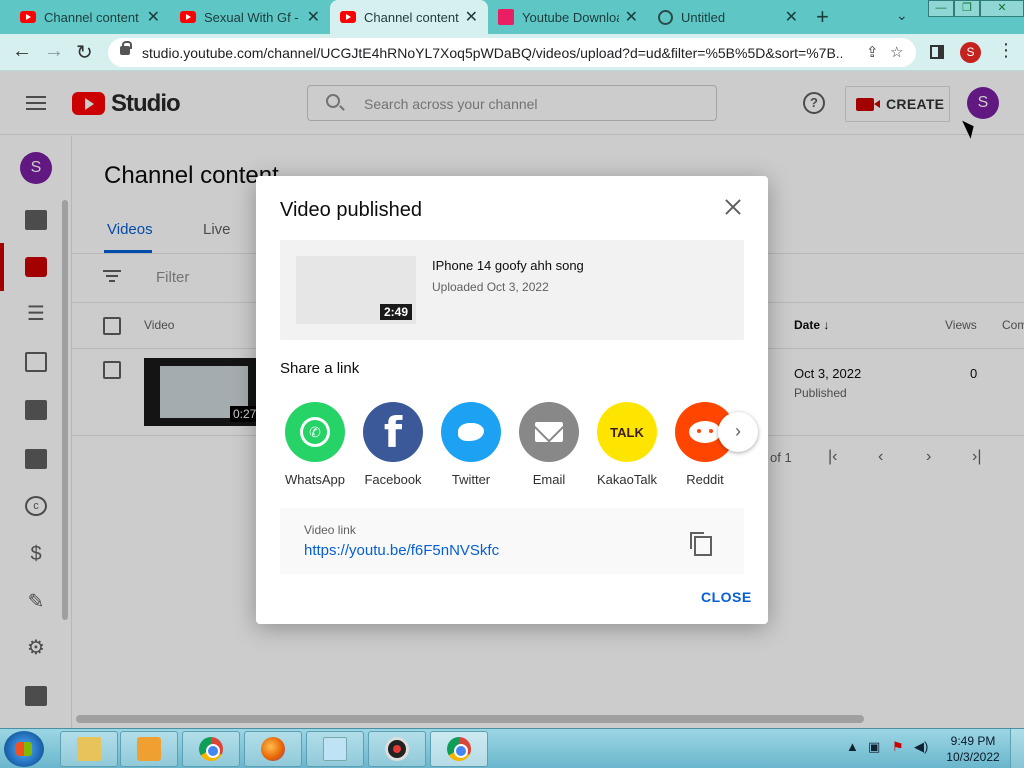 Image resolution: width=1024 pixels, height=768 pixels. I want to click on video-link-label: Video link, so click(330, 530).